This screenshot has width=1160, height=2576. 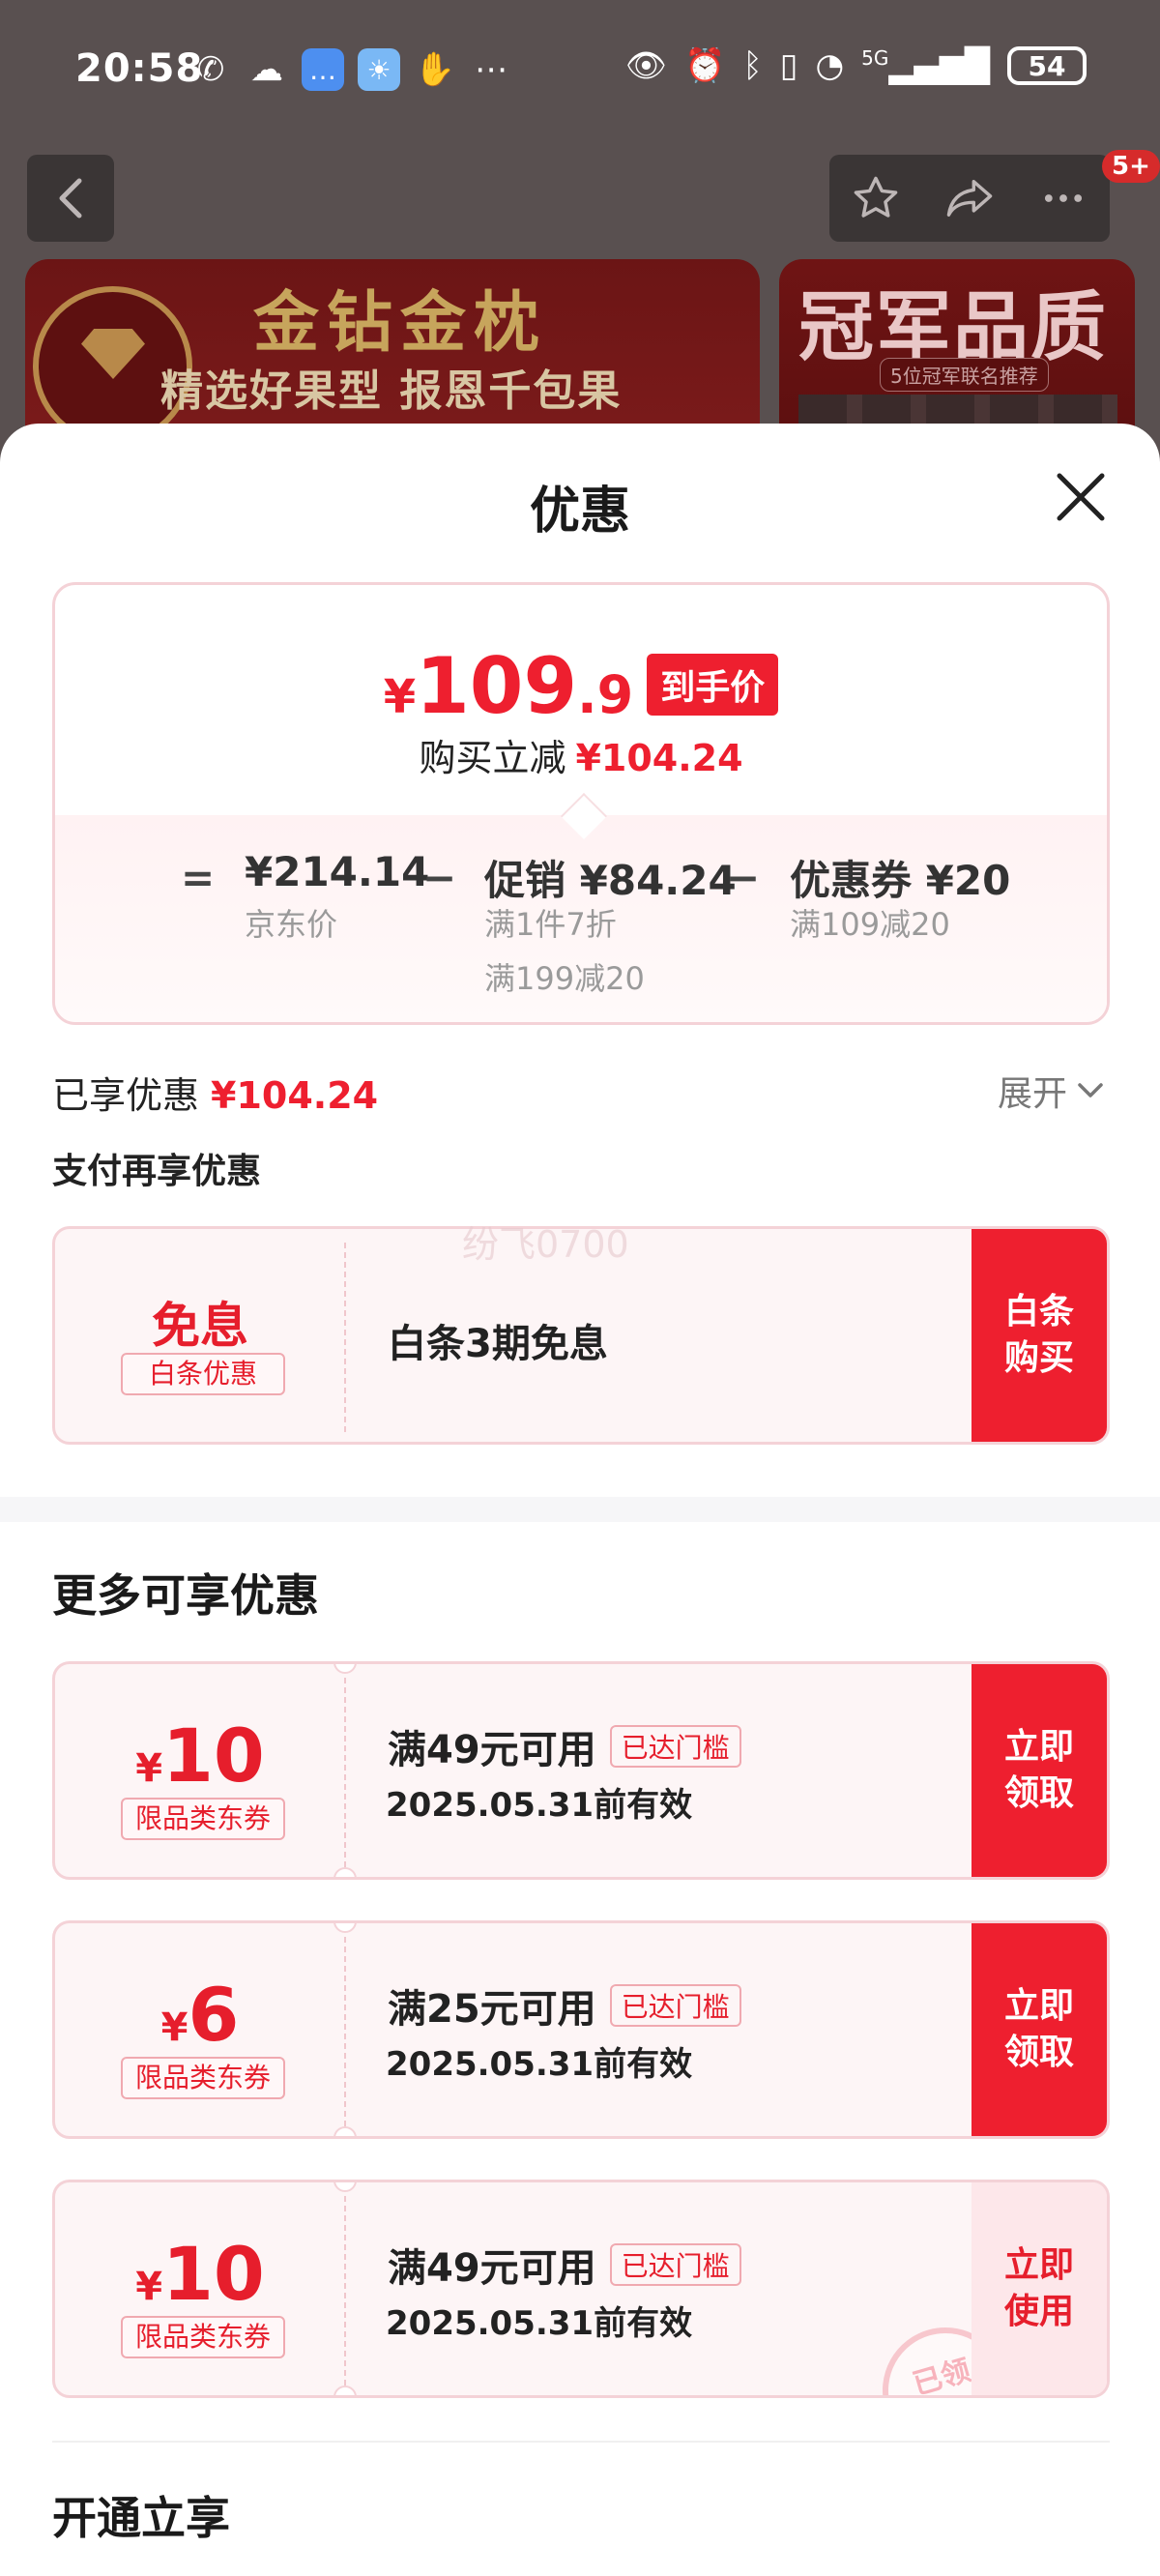 I want to click on use-line2: 使用, so click(x=1038, y=2311).